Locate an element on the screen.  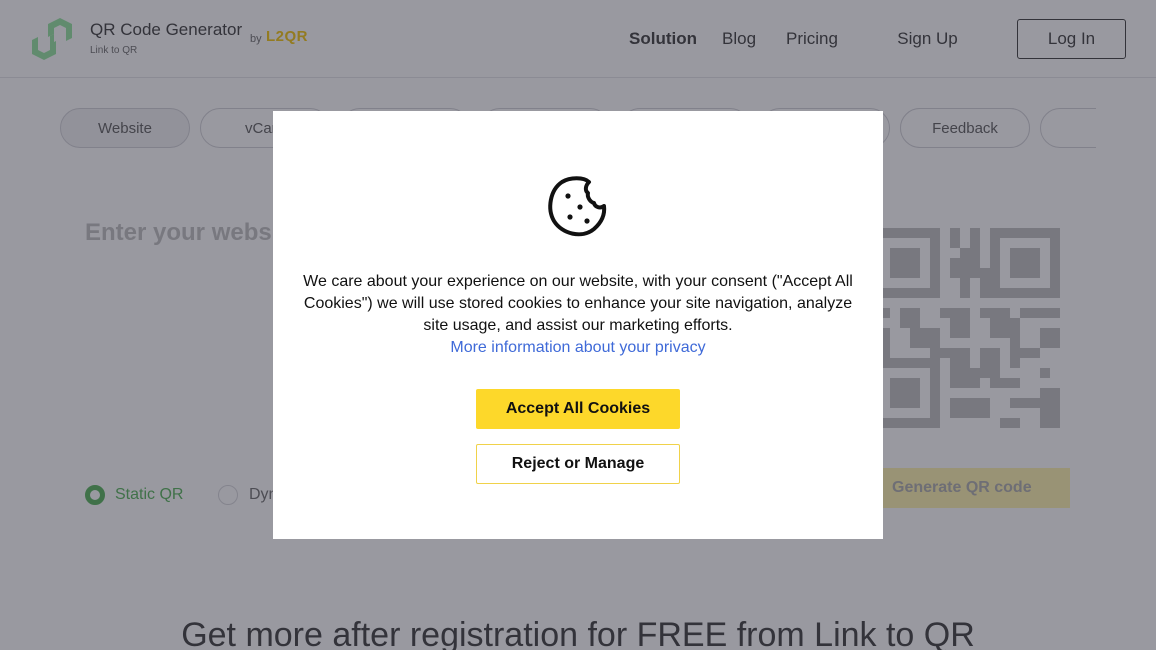
accept-all-cookies-button: Accept All Cookies is located at coordinates (578, 409).